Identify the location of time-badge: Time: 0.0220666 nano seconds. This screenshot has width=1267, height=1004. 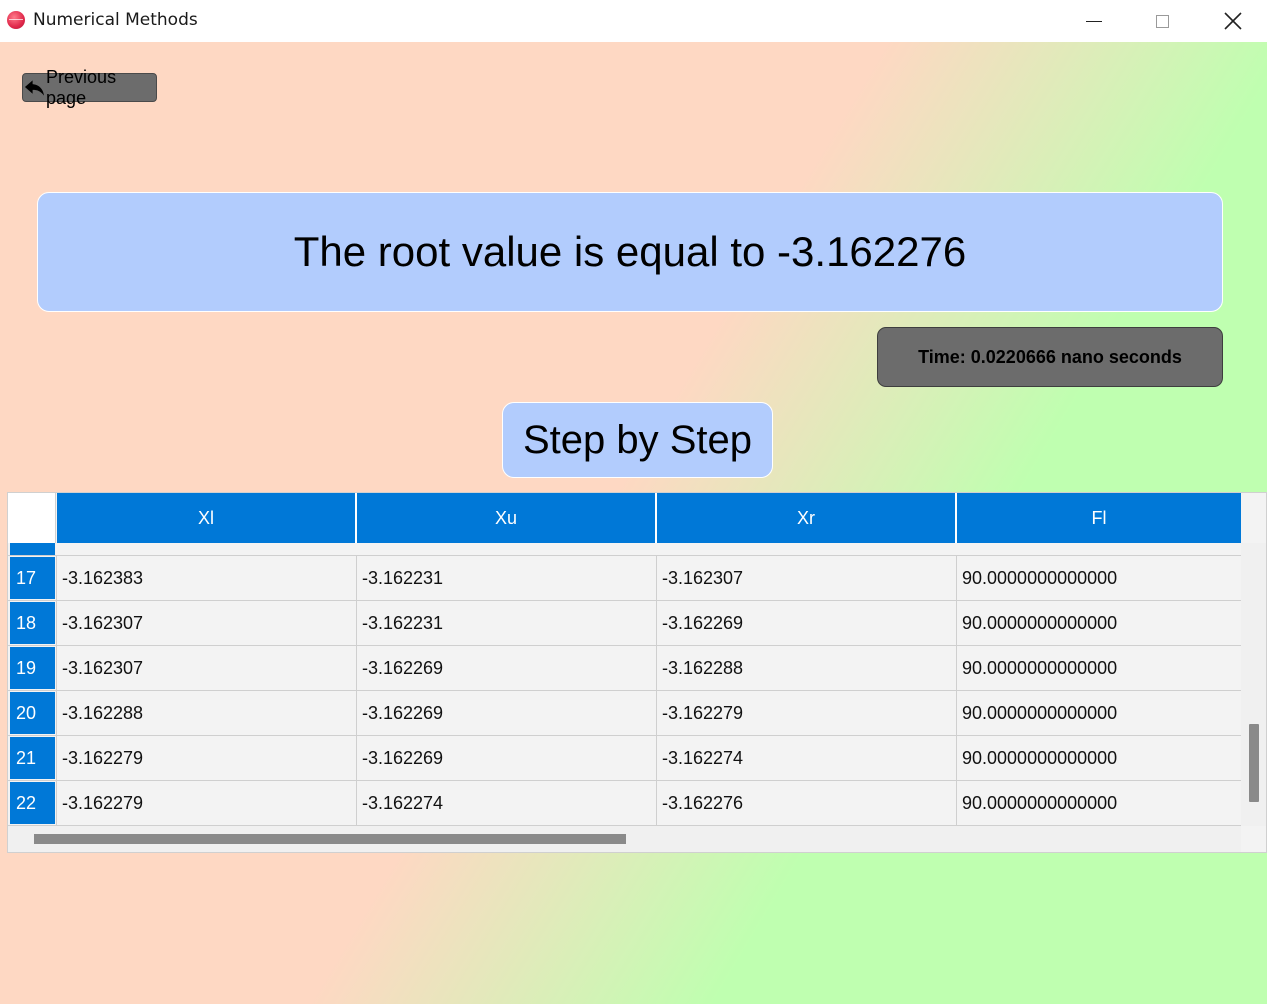
(1050, 357).